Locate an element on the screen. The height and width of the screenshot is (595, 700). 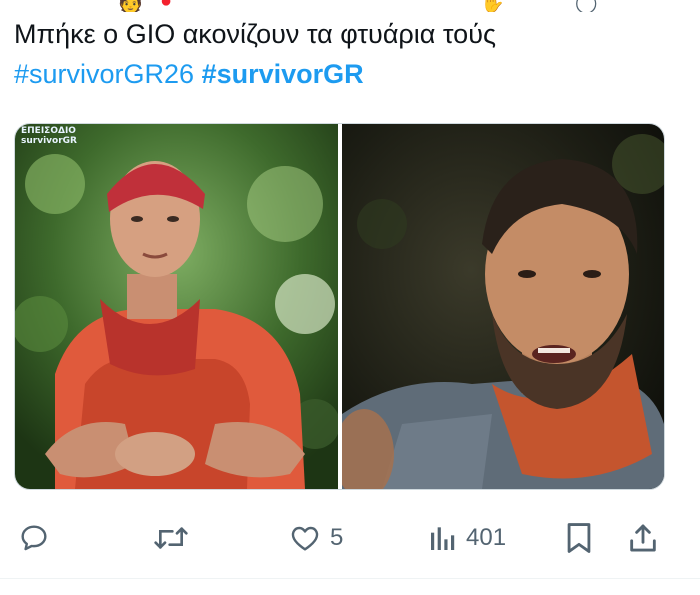
heart-icon is located at coordinates (305, 538).